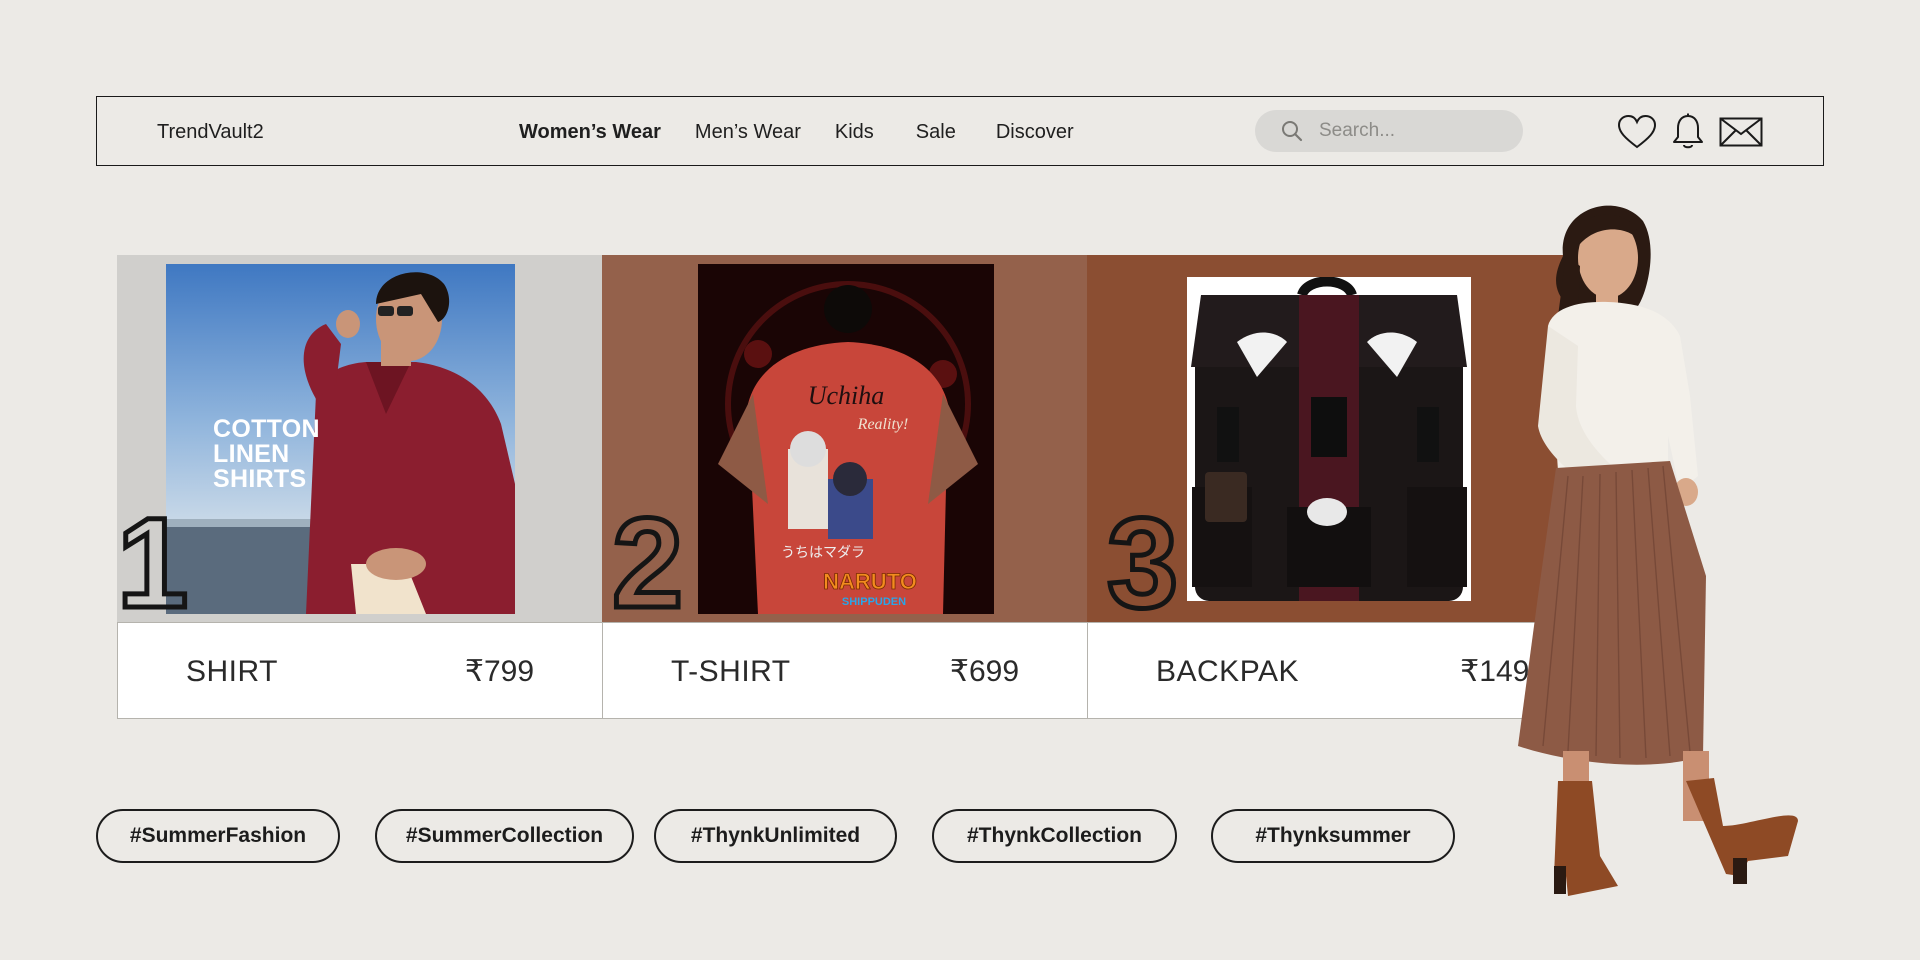  What do you see at coordinates (1658, 550) in the screenshot?
I see `model-image` at bounding box center [1658, 550].